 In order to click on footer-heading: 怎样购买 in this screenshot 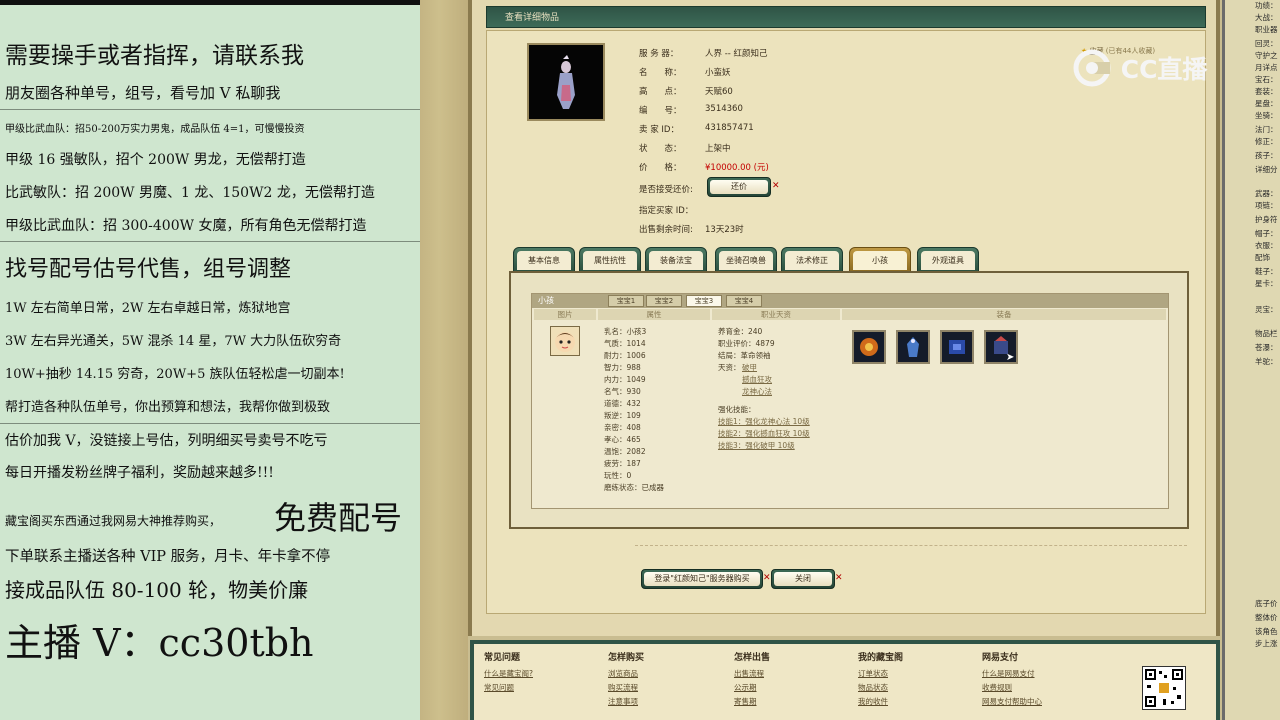, I will do `click(626, 658)`.